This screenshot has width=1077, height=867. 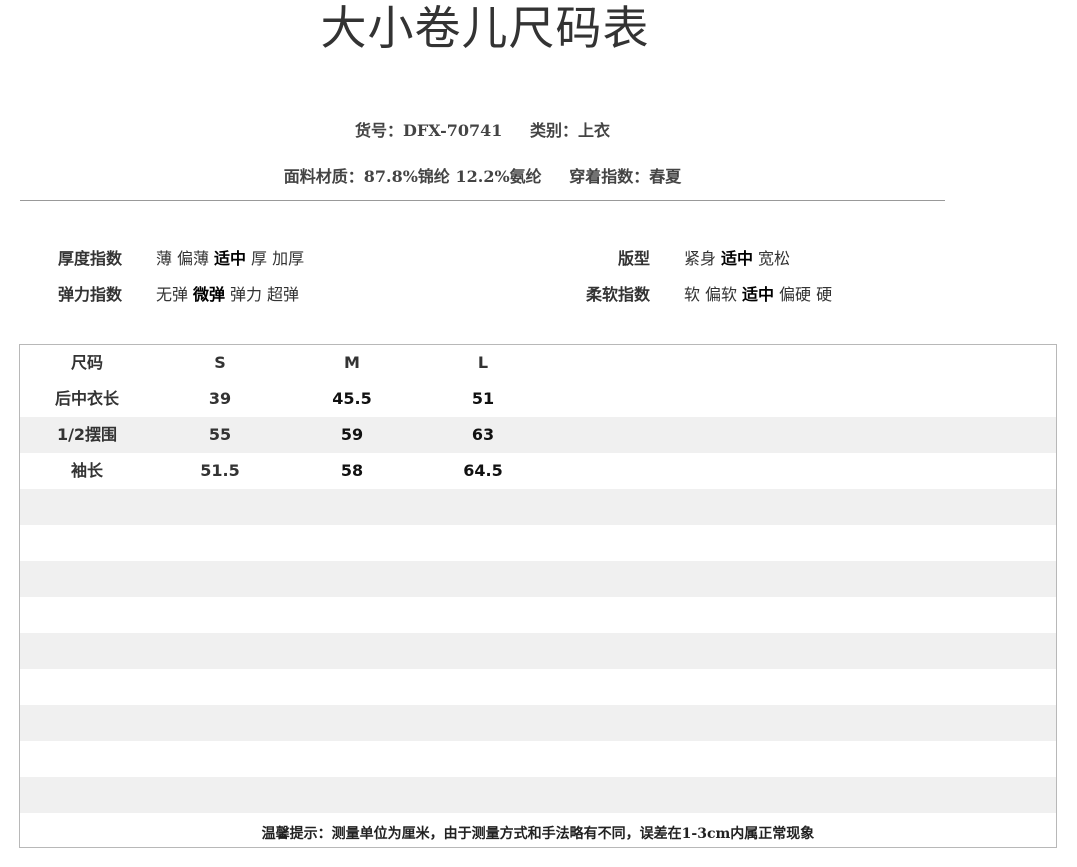 I want to click on softness-option-selected: 适中, so click(x=758, y=294).